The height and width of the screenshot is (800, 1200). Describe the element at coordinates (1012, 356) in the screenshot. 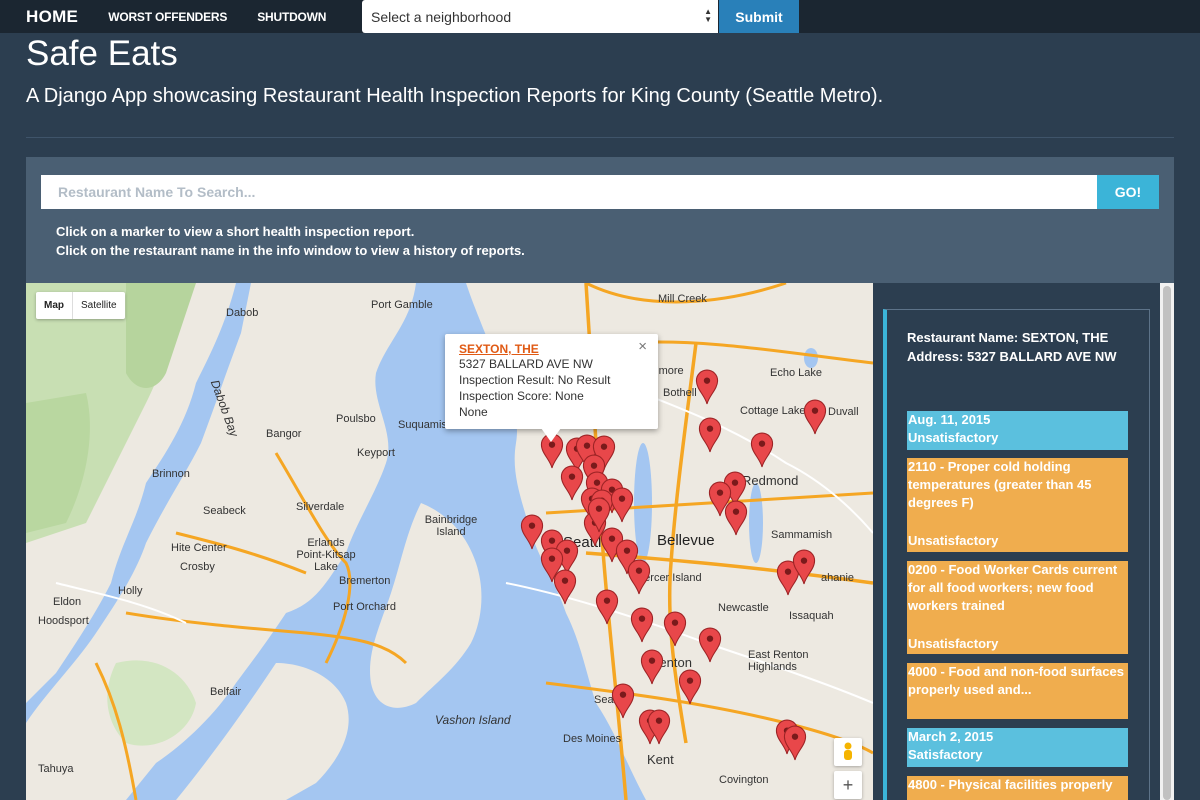

I see `restaurant-address-line: Address: 5327 BALLARD AVE NW` at that location.